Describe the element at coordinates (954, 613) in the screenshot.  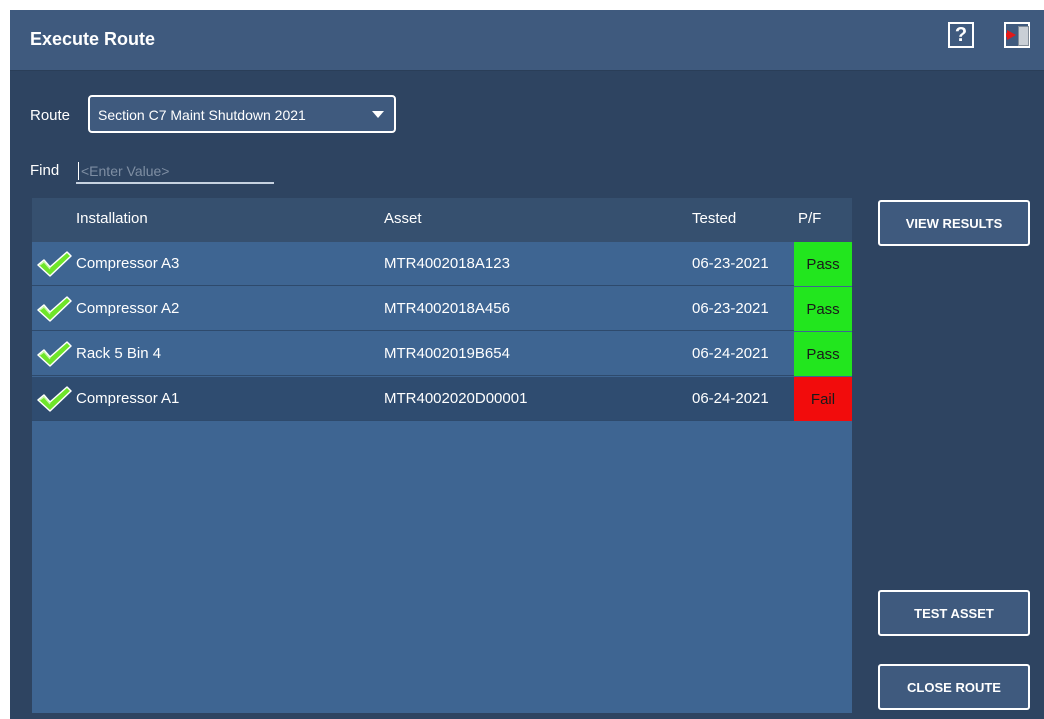
I see `test-asset-button: TEST ASSET` at that location.